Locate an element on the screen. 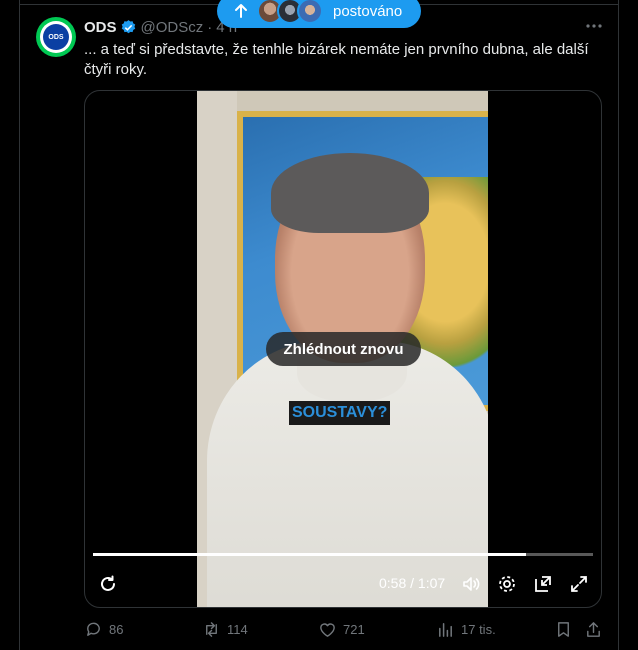  pip-icon is located at coordinates (543, 584).